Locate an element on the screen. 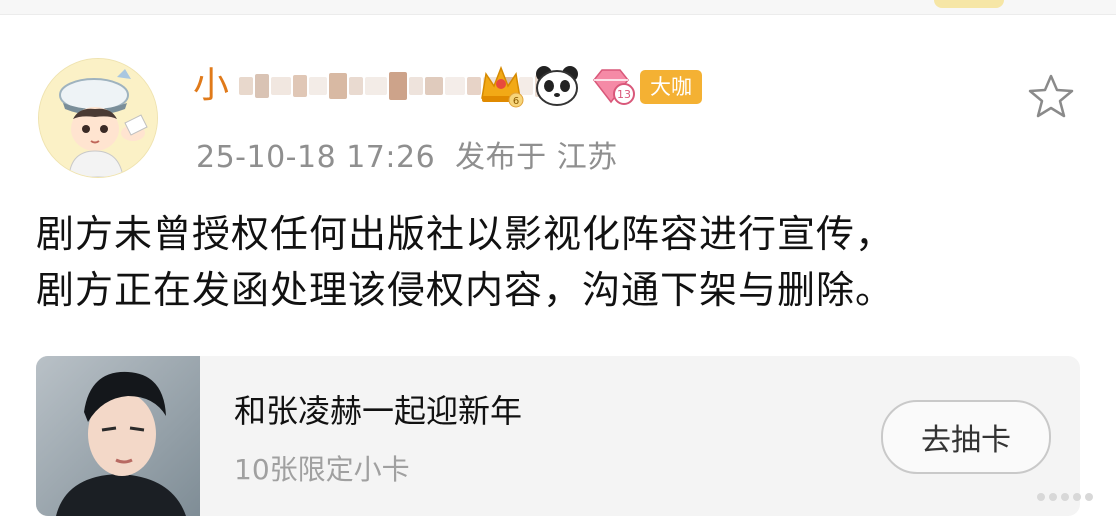 This screenshot has height=521, width=1116. crown-icon: 6 is located at coordinates (501, 86).